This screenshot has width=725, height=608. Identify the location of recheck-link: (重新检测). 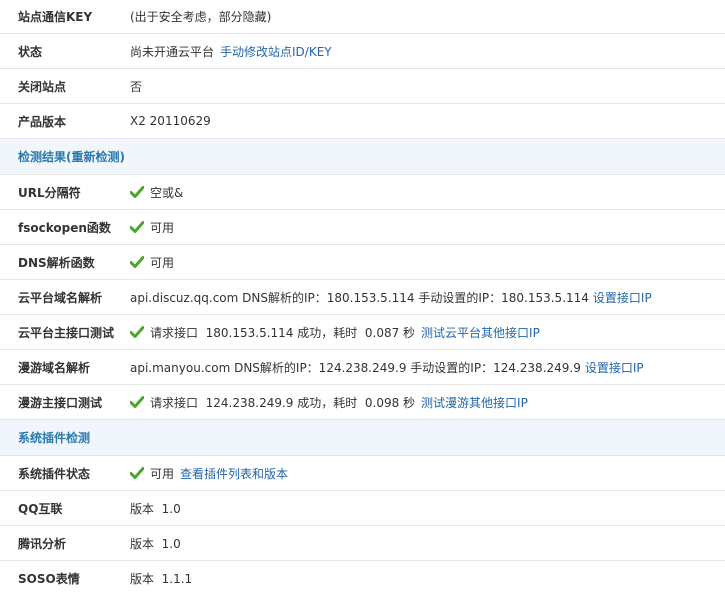
(95, 156).